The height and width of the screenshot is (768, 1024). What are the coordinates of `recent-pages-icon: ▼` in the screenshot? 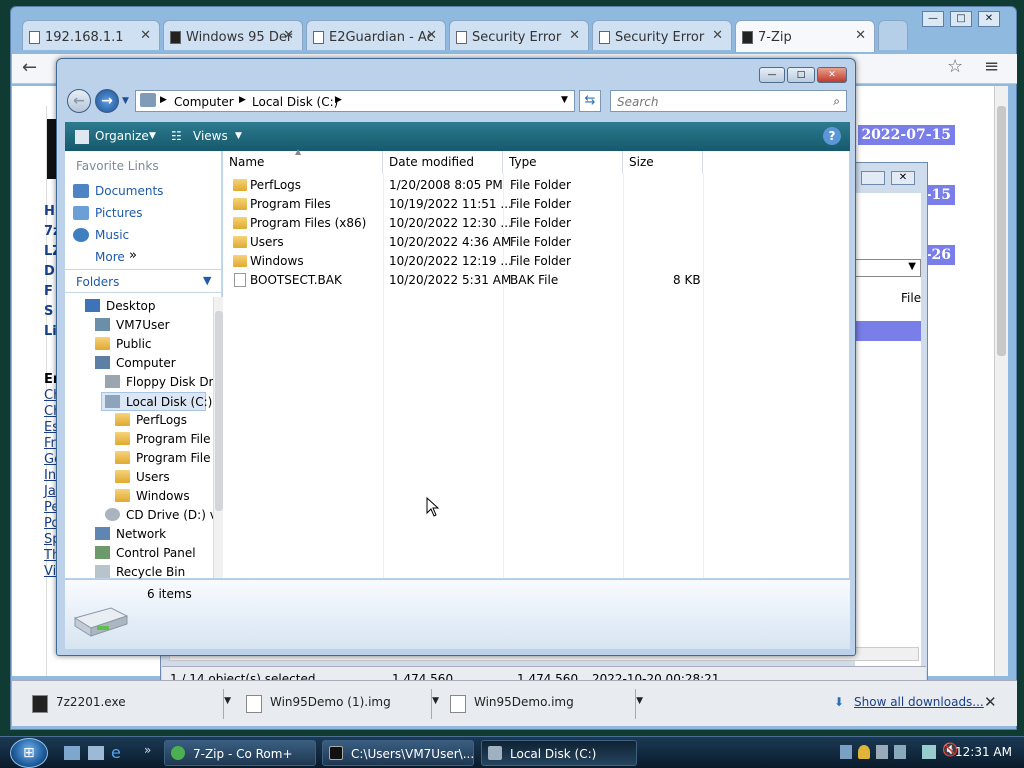 It's located at (125, 101).